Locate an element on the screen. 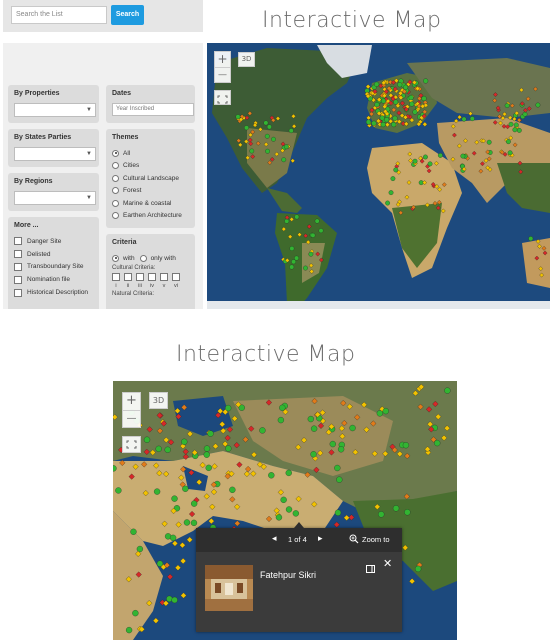 This screenshot has height=640, width=550. more-item-nomination: Nomination file is located at coordinates (53, 279).